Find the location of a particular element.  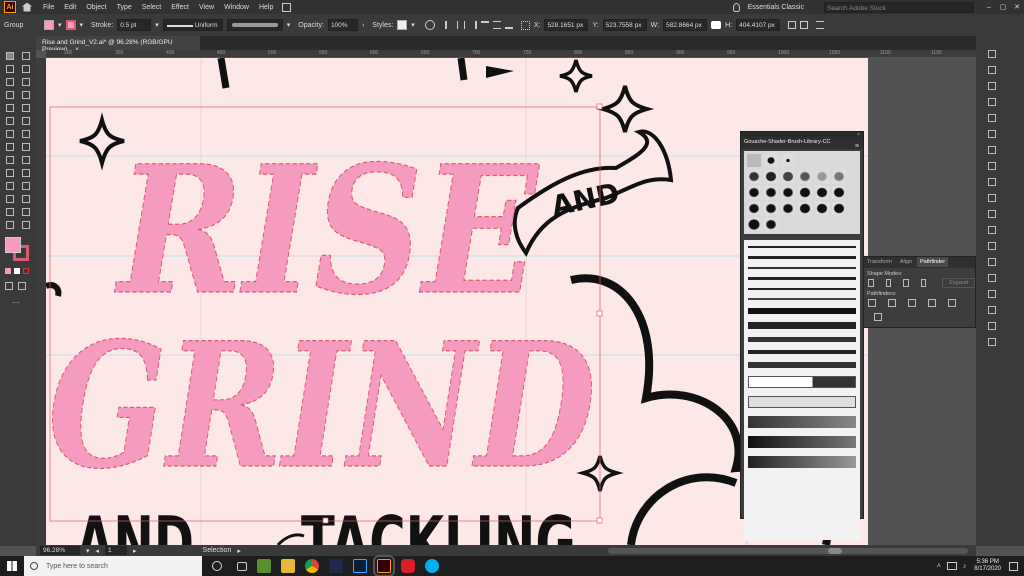

windows-start-icon is located at coordinates (12, 566).